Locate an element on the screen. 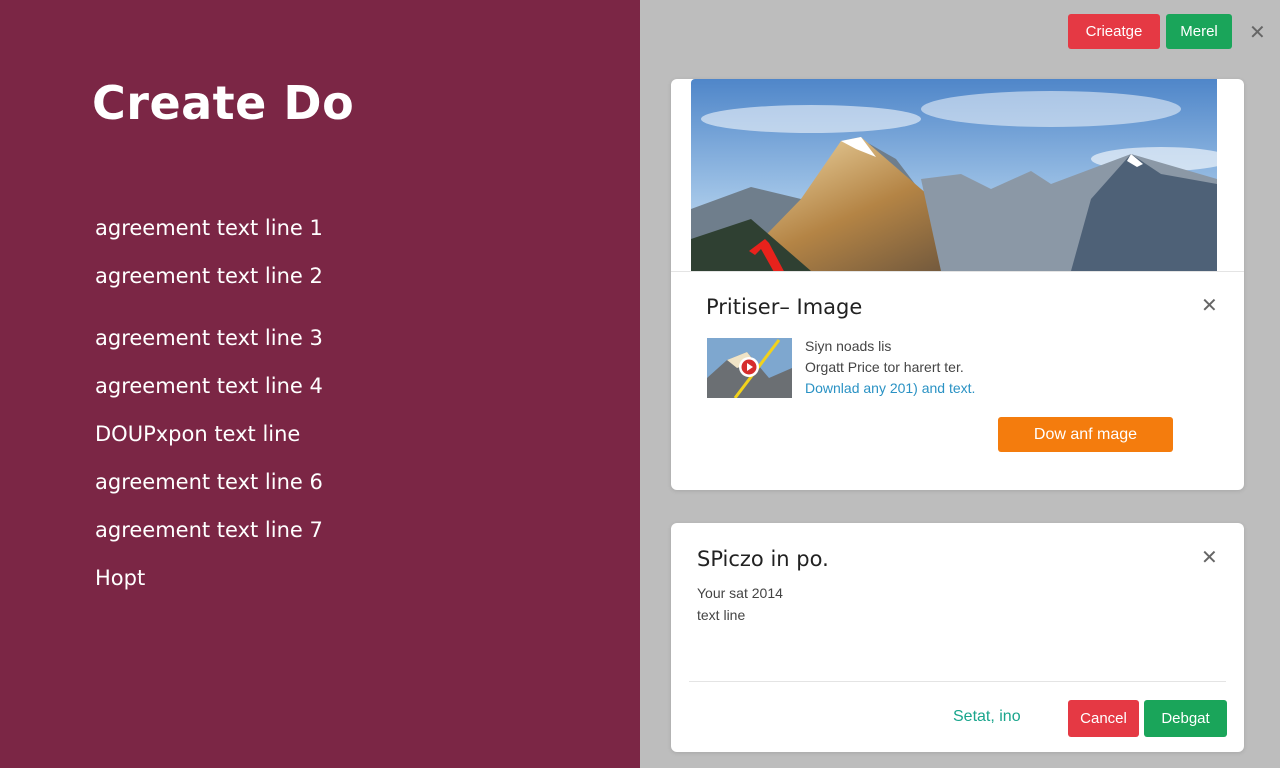 The image size is (1280, 768). image-card-title: Pritiser– Image is located at coordinates (784, 307).